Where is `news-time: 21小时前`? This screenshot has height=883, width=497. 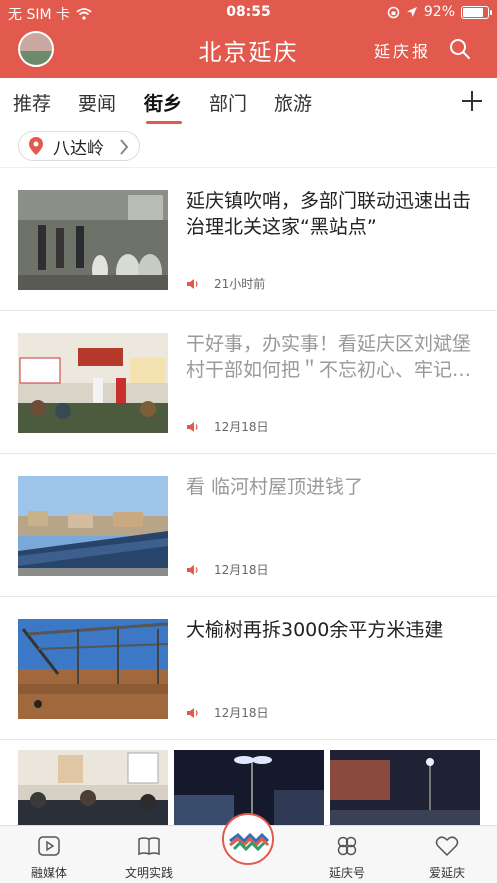
news-time: 21小时前 is located at coordinates (240, 284).